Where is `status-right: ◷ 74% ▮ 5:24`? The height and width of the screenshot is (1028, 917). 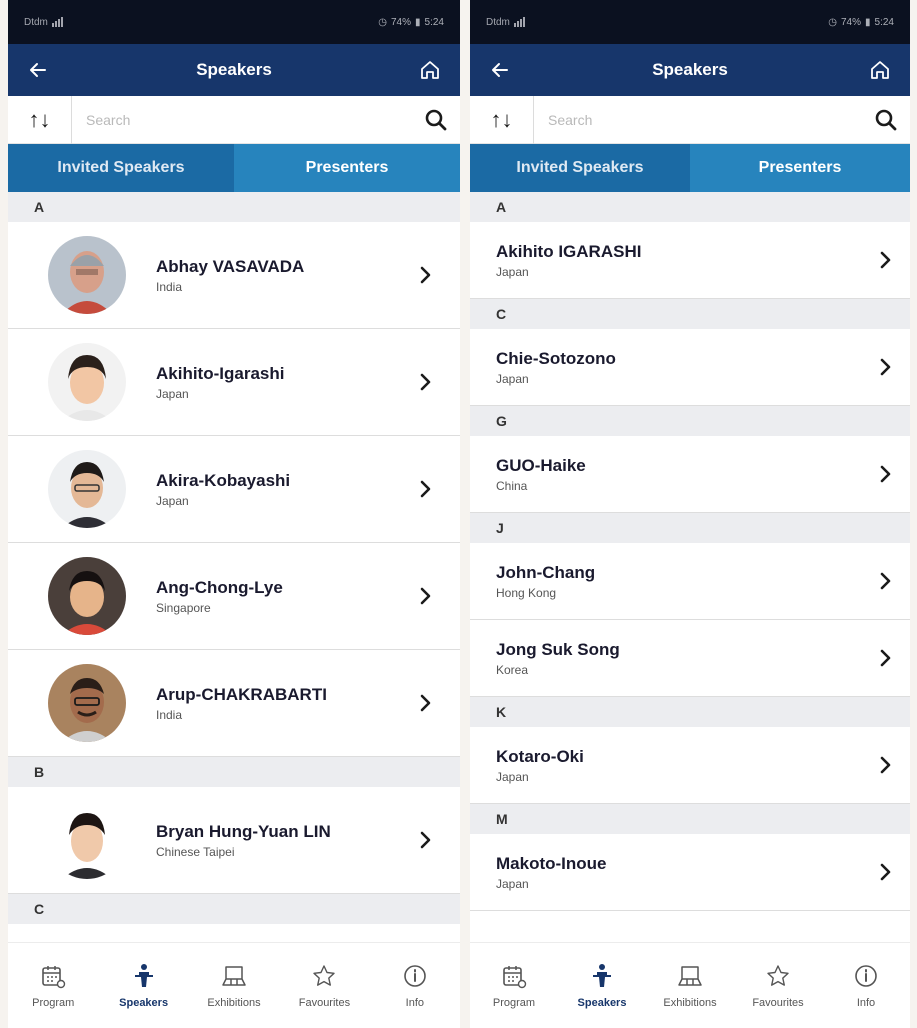 status-right: ◷ 74% ▮ 5:24 is located at coordinates (861, 22).